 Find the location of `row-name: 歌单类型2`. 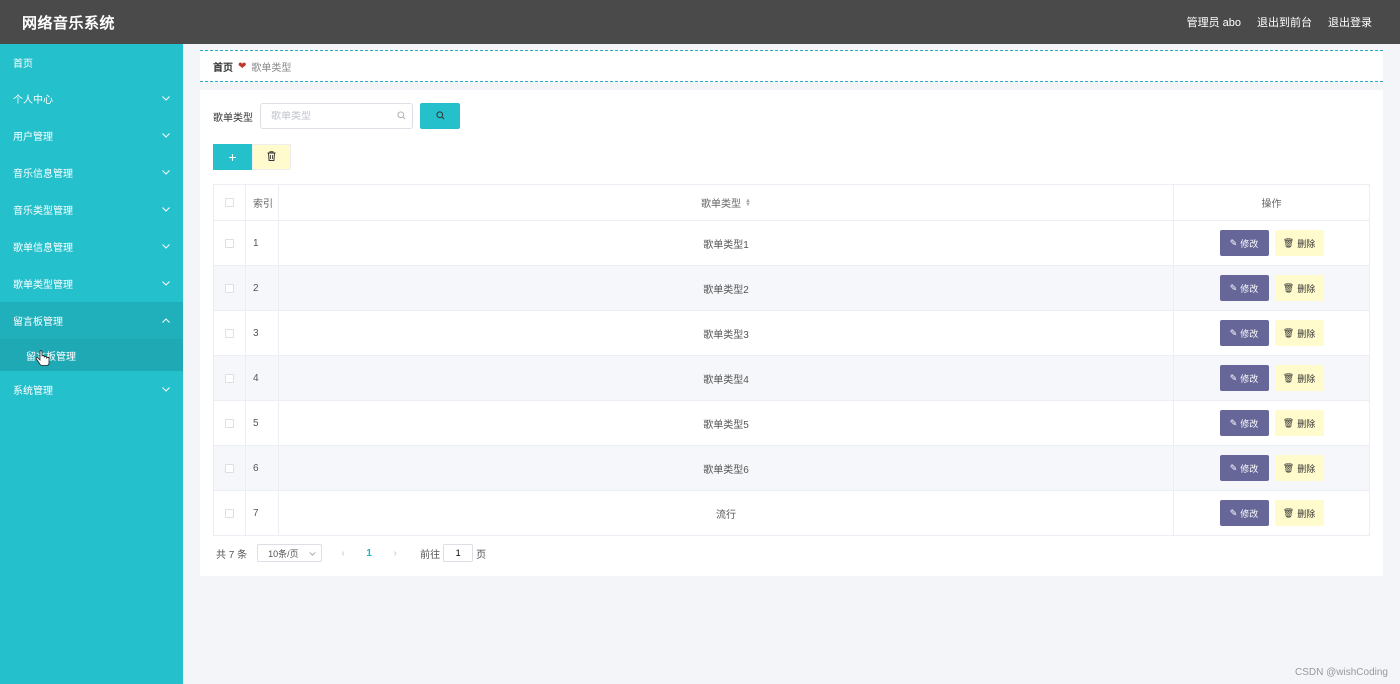

row-name: 歌单类型2 is located at coordinates (726, 288).